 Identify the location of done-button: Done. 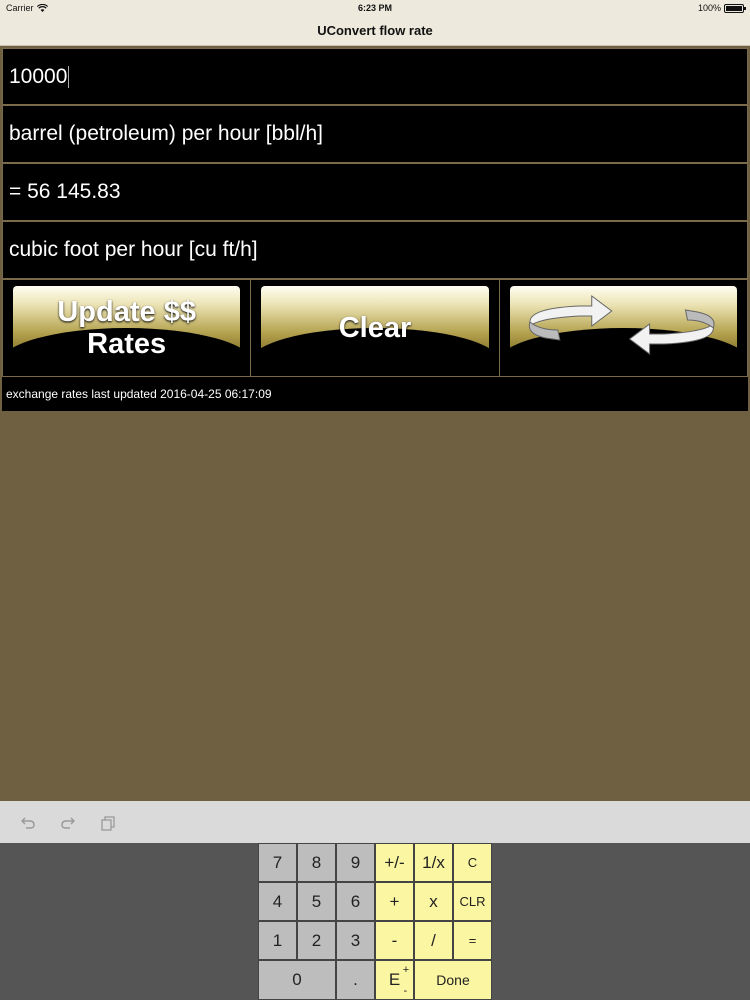
(453, 980).